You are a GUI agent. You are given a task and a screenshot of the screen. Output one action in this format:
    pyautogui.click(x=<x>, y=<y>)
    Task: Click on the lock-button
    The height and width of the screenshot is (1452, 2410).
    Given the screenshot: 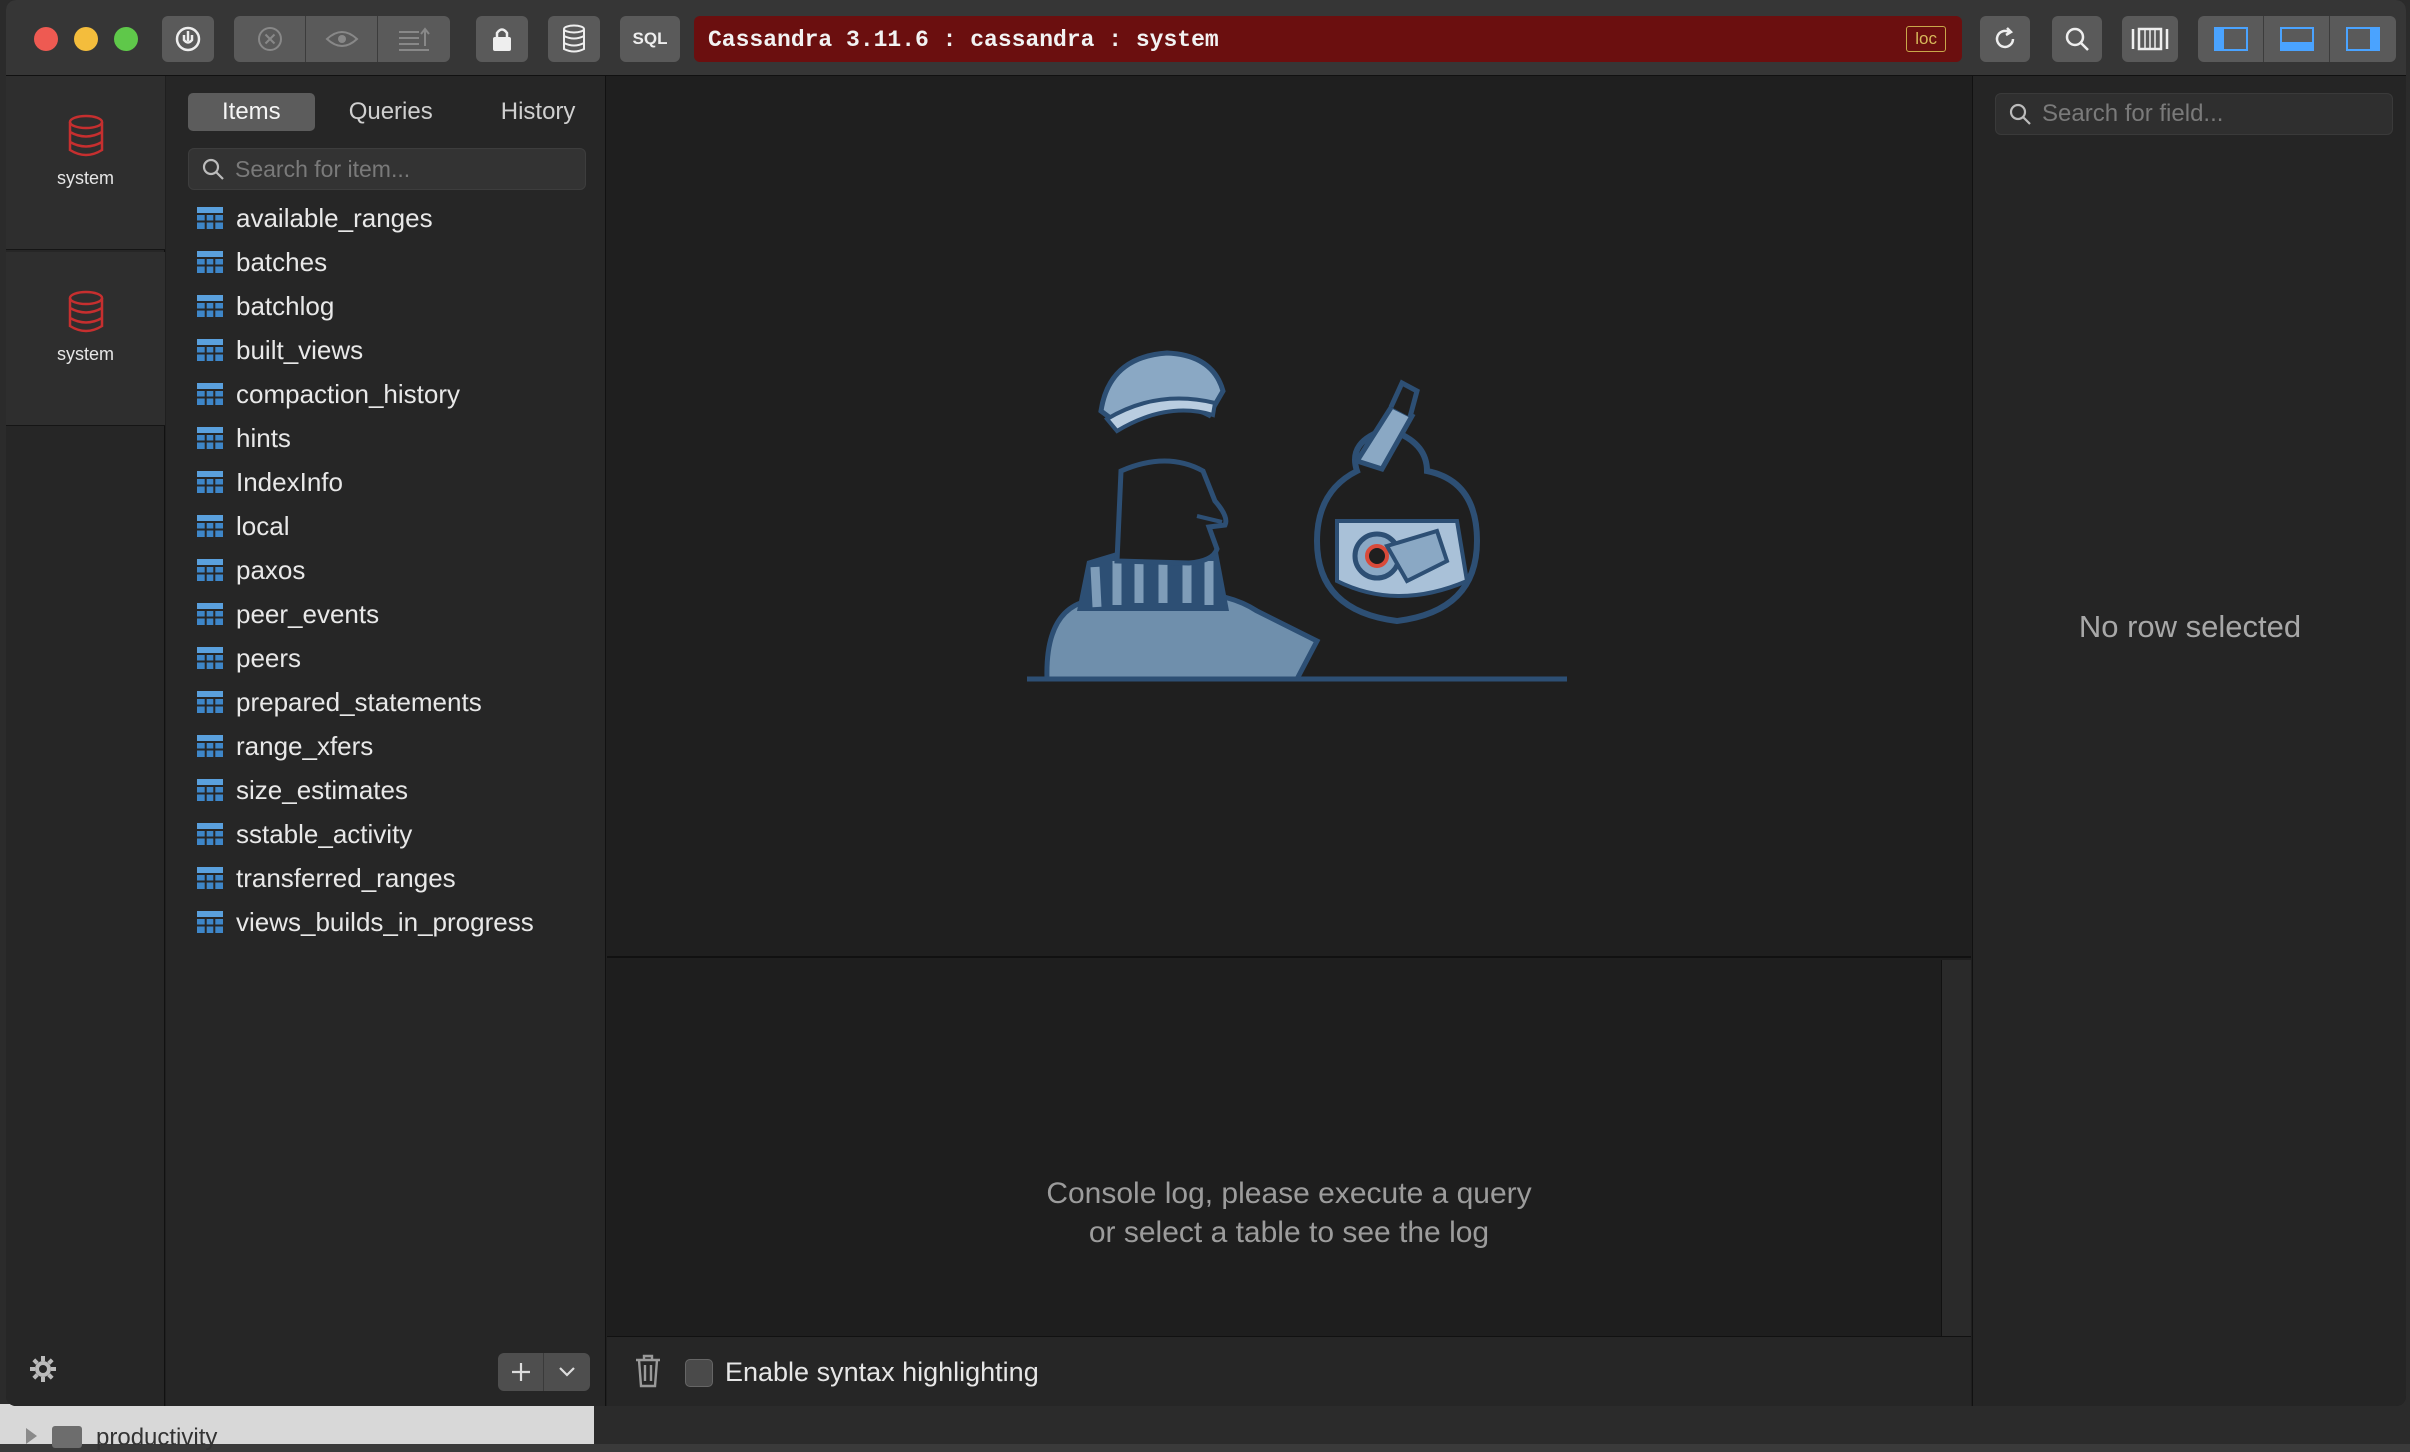 What is the action you would take?
    pyautogui.click(x=502, y=39)
    